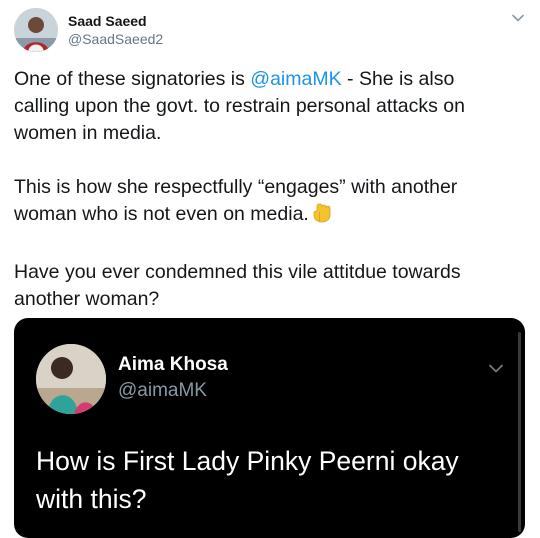 This screenshot has height=538, width=540. What do you see at coordinates (115, 39) in the screenshot?
I see `author-handle: @SaadSaeed2` at bounding box center [115, 39].